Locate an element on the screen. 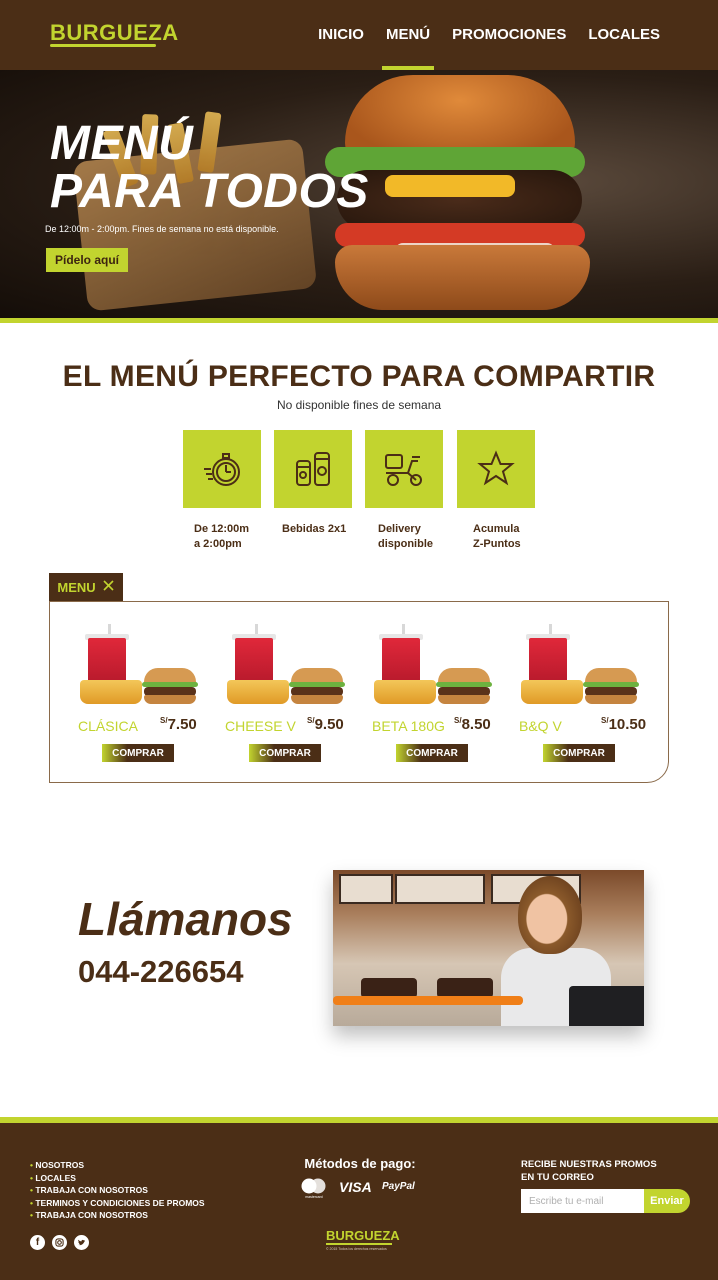  stopwatch-icon is located at coordinates (222, 469).